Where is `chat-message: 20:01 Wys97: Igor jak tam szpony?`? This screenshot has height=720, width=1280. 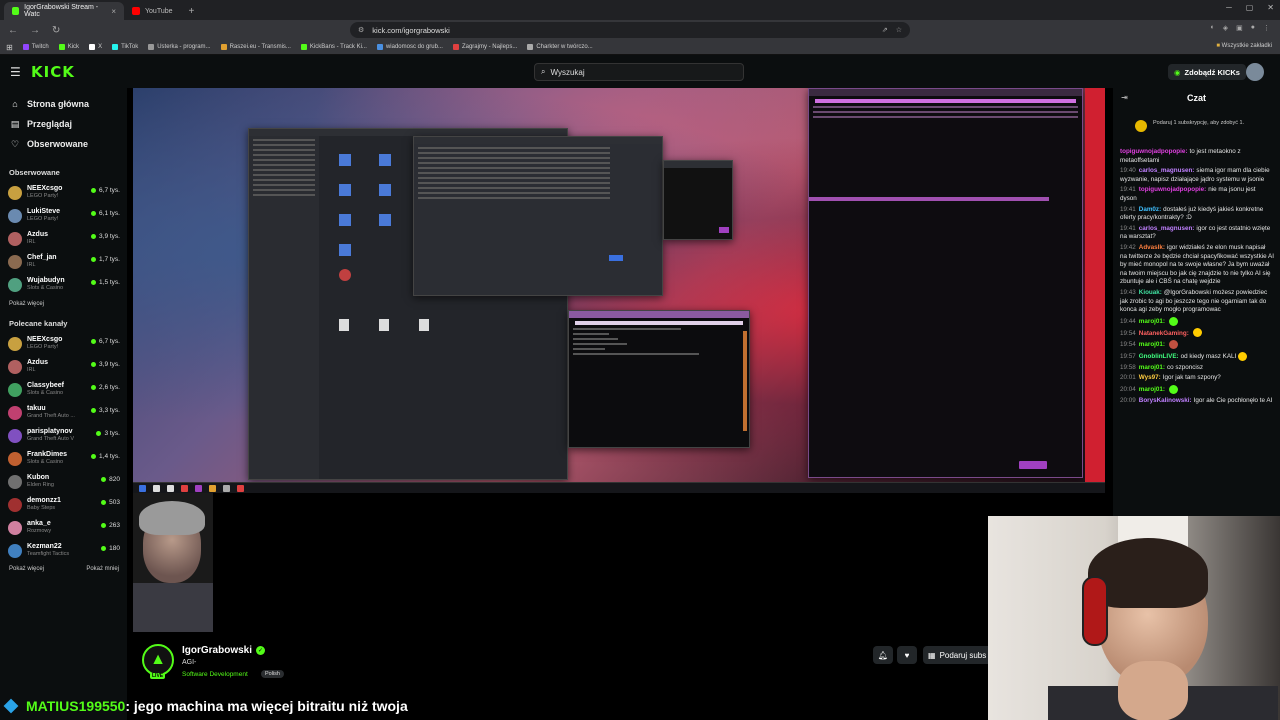 chat-message: 20:01 Wys97: Igor jak tam szpony? is located at coordinates (1196, 378).